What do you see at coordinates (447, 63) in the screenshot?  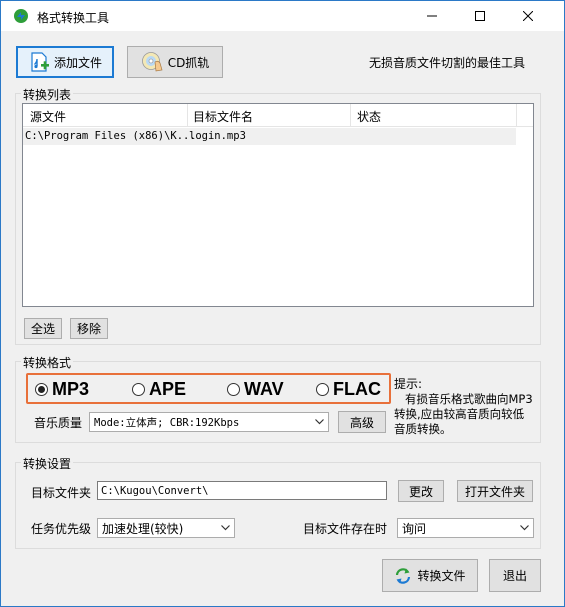 I see `slogan-text: 无损音质文件切割的最佳工具` at bounding box center [447, 63].